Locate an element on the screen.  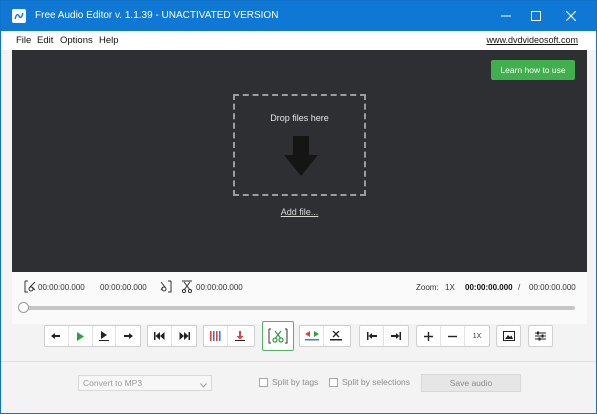
rewind-back-icon is located at coordinates (56, 336).